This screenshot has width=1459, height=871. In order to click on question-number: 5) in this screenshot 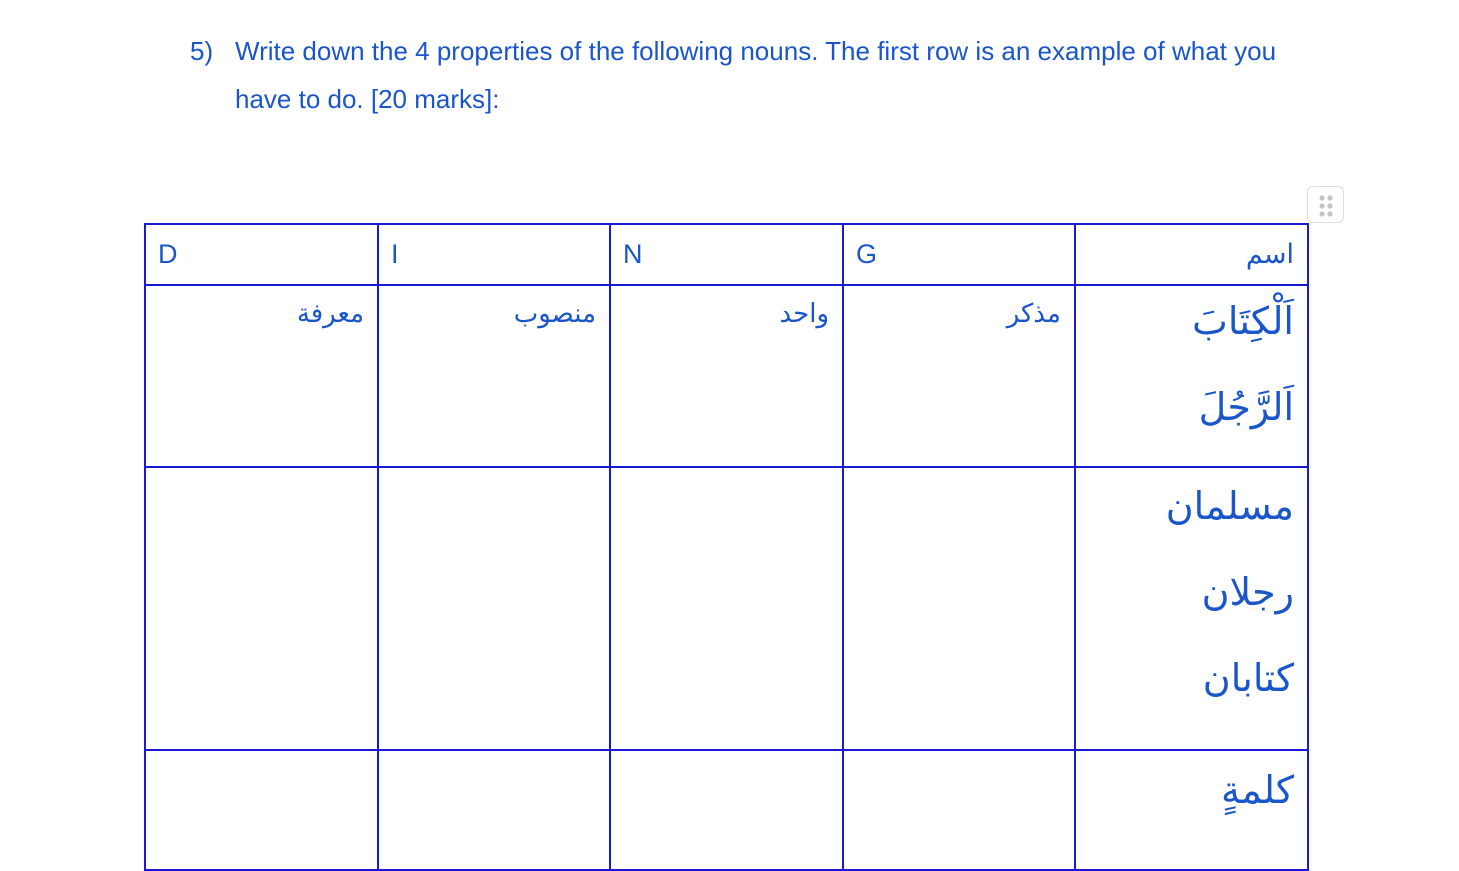, I will do `click(202, 51)`.